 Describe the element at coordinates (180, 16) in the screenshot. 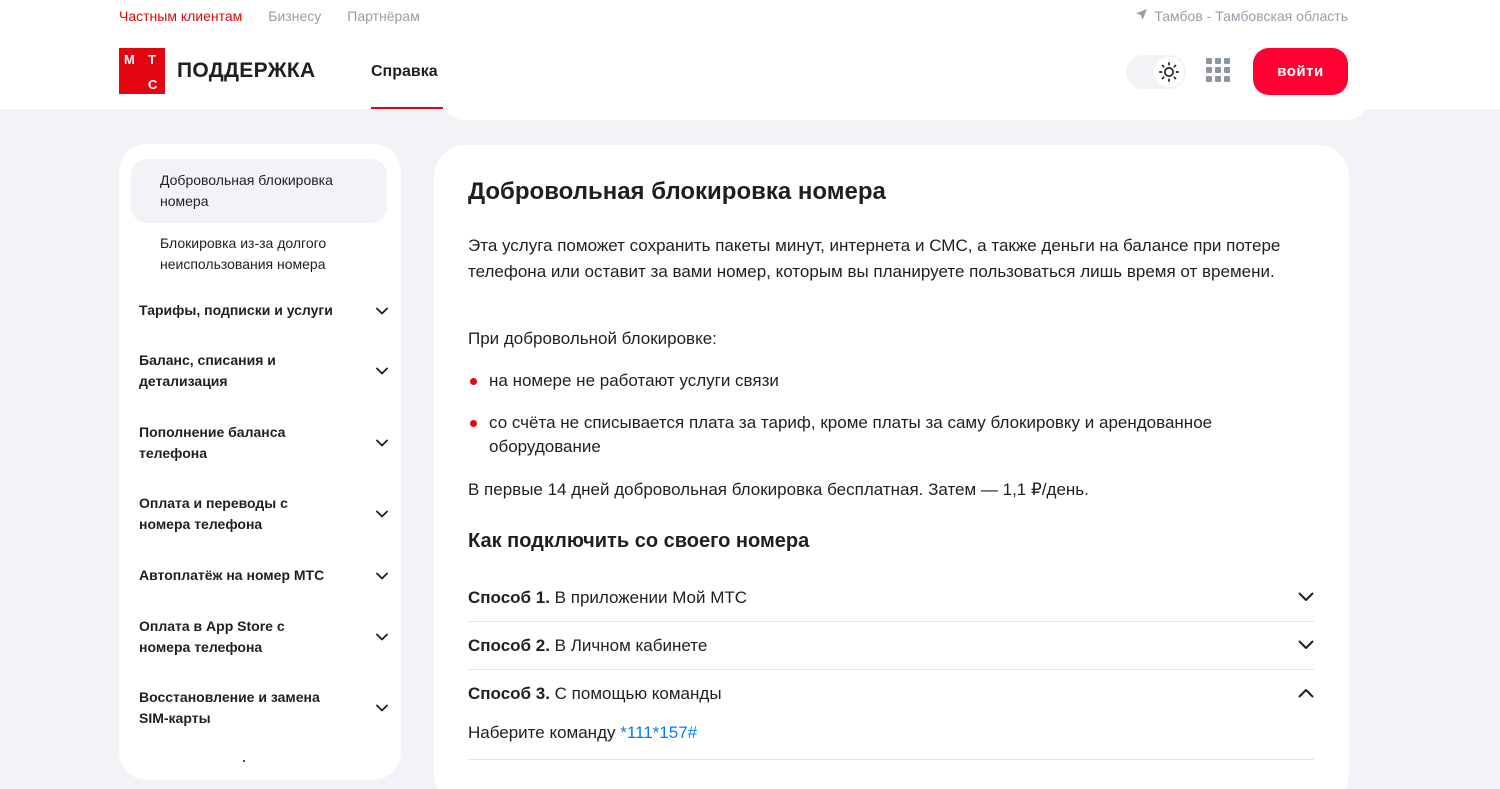

I see `segment-private-clients-link: Частным клиентам` at that location.